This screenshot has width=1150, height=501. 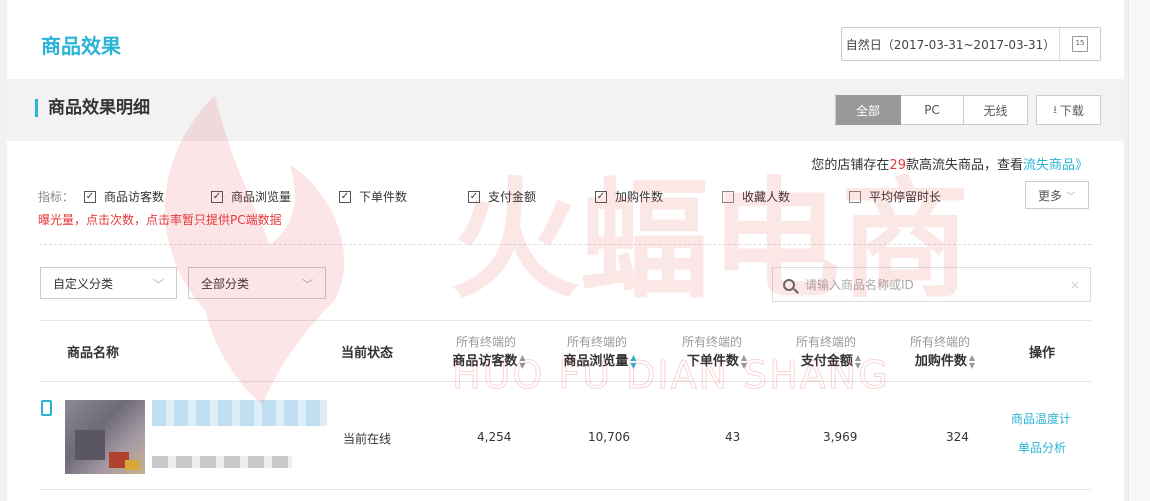 What do you see at coordinates (945, 360) in the screenshot?
I see `column-header-cart: 加购件数 ▲ ▼` at bounding box center [945, 360].